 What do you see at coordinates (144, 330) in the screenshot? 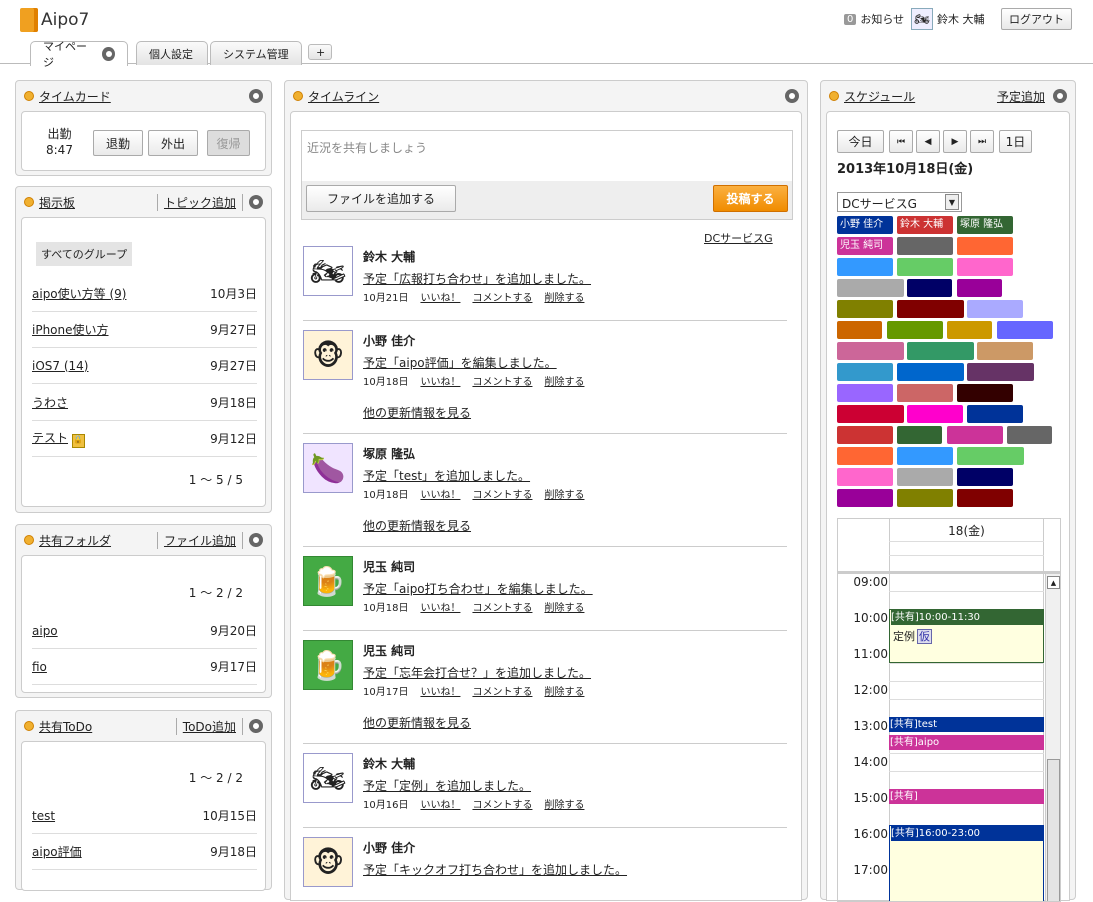
I see `list-item: iPhone使い方 9月27日` at bounding box center [144, 330].